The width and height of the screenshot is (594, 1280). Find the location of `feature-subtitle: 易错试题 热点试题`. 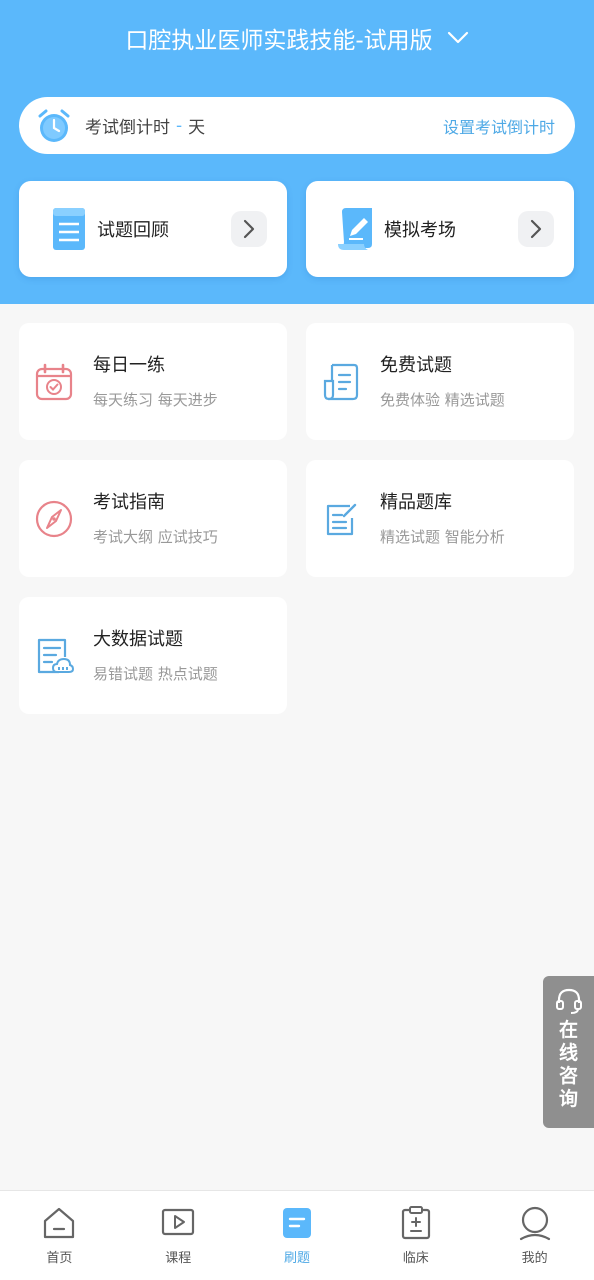

feature-subtitle: 易错试题 热点试题 is located at coordinates (155, 673).